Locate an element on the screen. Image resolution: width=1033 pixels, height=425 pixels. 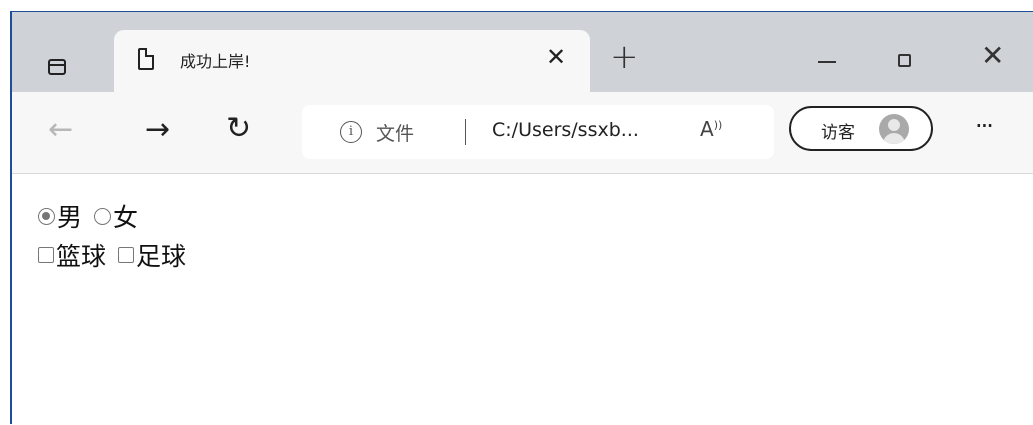
address-bar: i 文件 C:/Users/ssxb... A)) is located at coordinates (538, 132).